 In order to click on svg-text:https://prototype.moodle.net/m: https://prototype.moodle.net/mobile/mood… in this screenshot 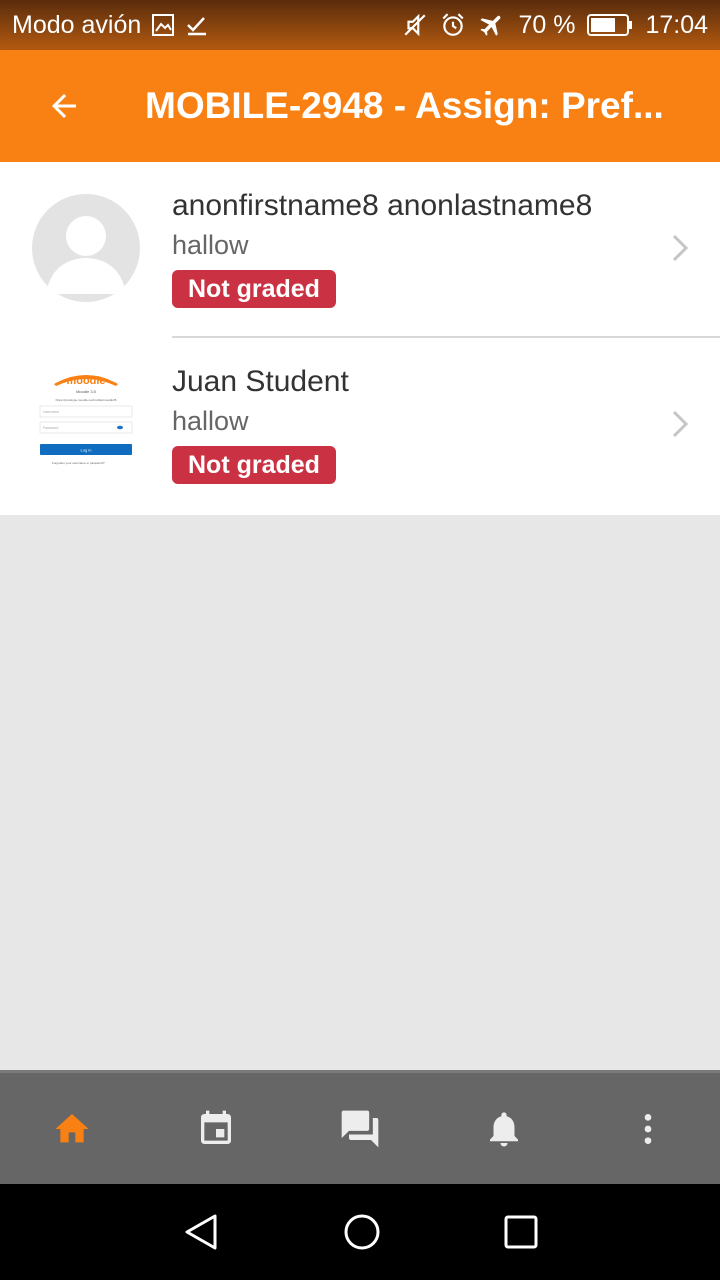, I will do `click(86, 400)`.